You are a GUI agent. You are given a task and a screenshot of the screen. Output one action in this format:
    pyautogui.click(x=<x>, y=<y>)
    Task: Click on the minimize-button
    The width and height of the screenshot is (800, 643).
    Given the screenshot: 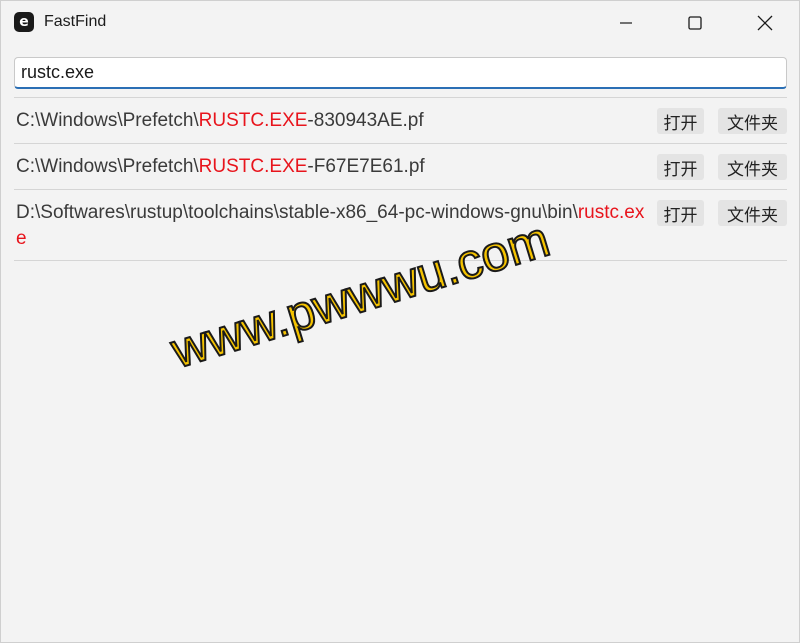 What is the action you would take?
    pyautogui.click(x=626, y=23)
    